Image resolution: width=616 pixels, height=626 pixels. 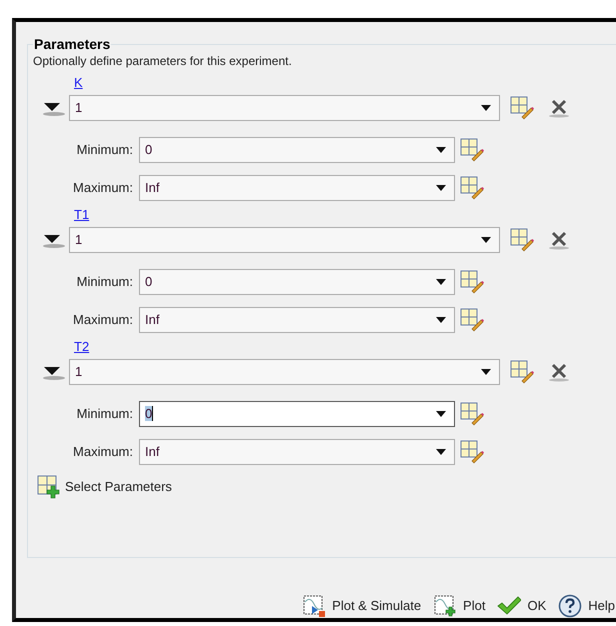 What do you see at coordinates (509, 606) in the screenshot?
I see `checkmark-icon` at bounding box center [509, 606].